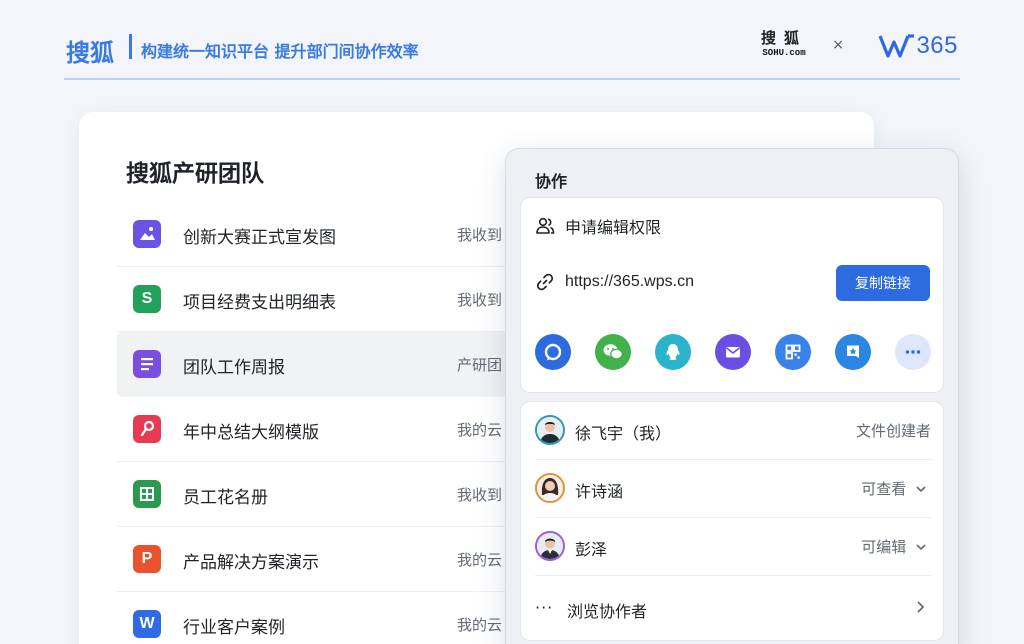  What do you see at coordinates (512, 54) in the screenshot?
I see `header: 搜狐 构建统一知识平台 提升部门间协作效率 搜狐 SOHU.com × 365` at bounding box center [512, 54].